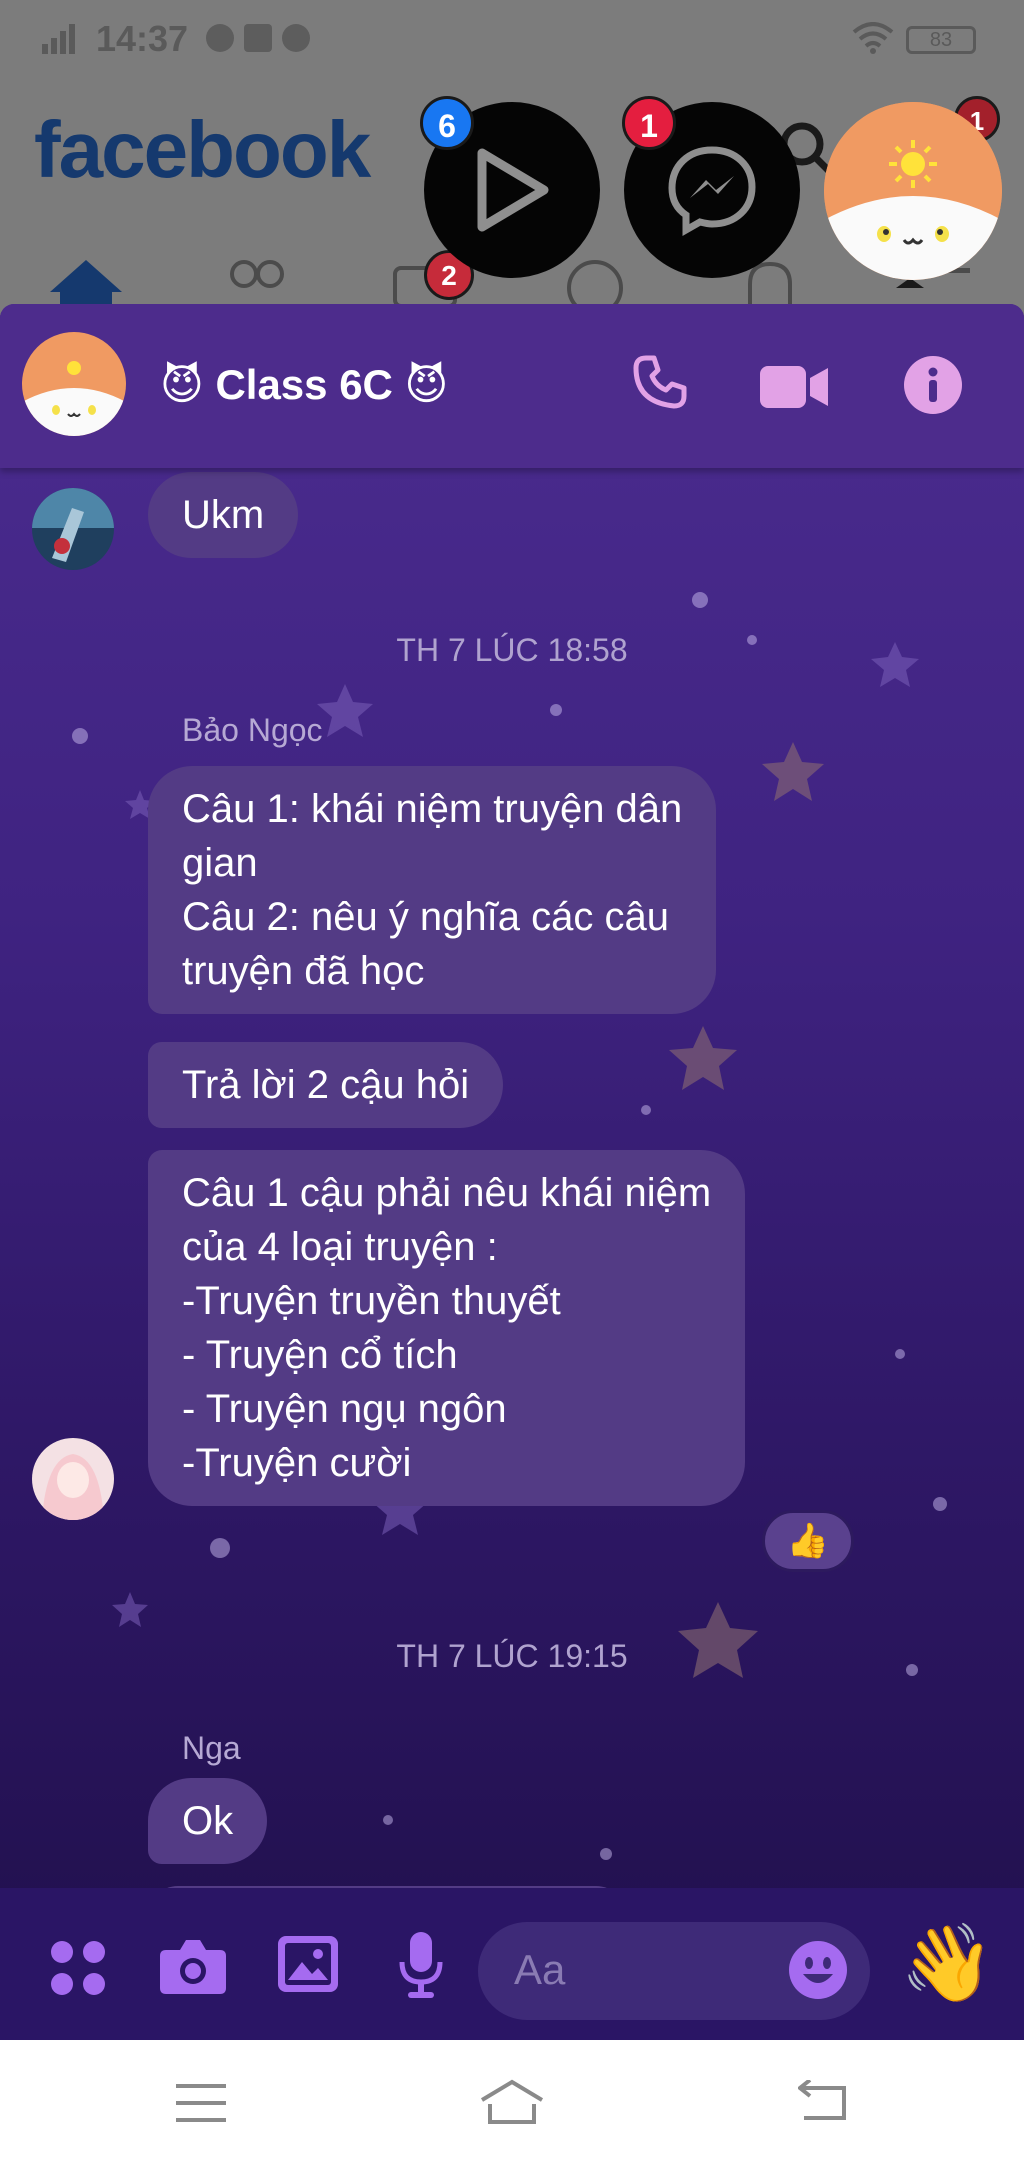 This screenshot has height=2162, width=1024. I want to click on message-bubble: Ok, so click(208, 1821).